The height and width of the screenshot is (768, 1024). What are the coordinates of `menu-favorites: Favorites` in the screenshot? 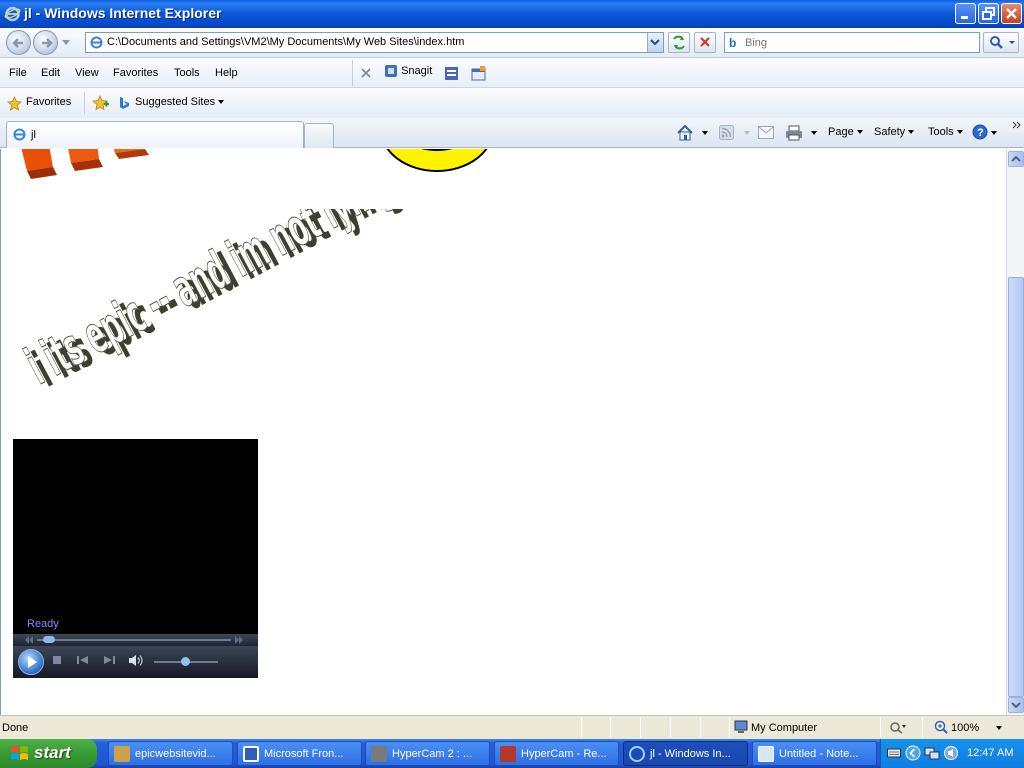 It's located at (135, 73).